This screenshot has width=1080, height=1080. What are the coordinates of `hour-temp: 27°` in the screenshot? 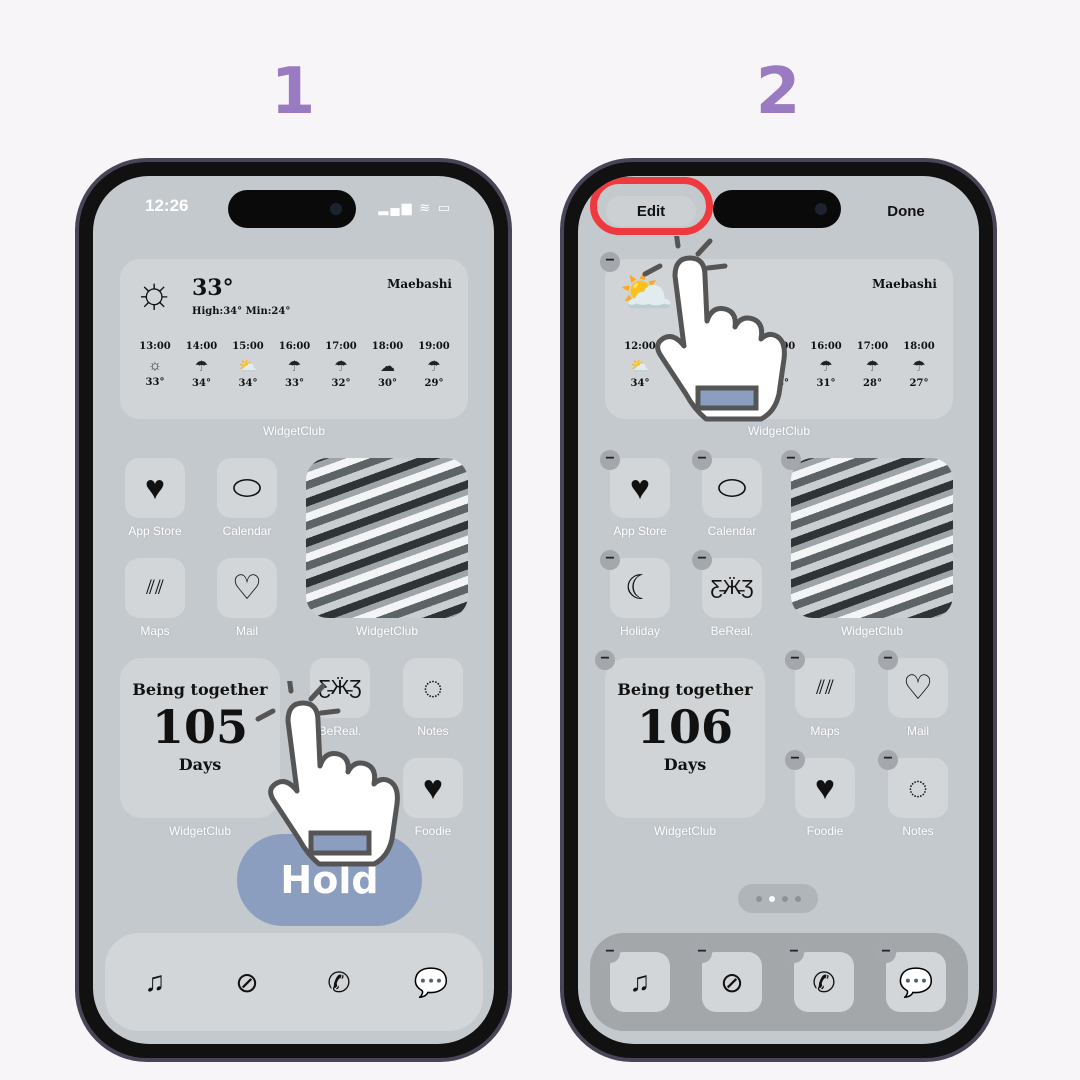 It's located at (919, 383).